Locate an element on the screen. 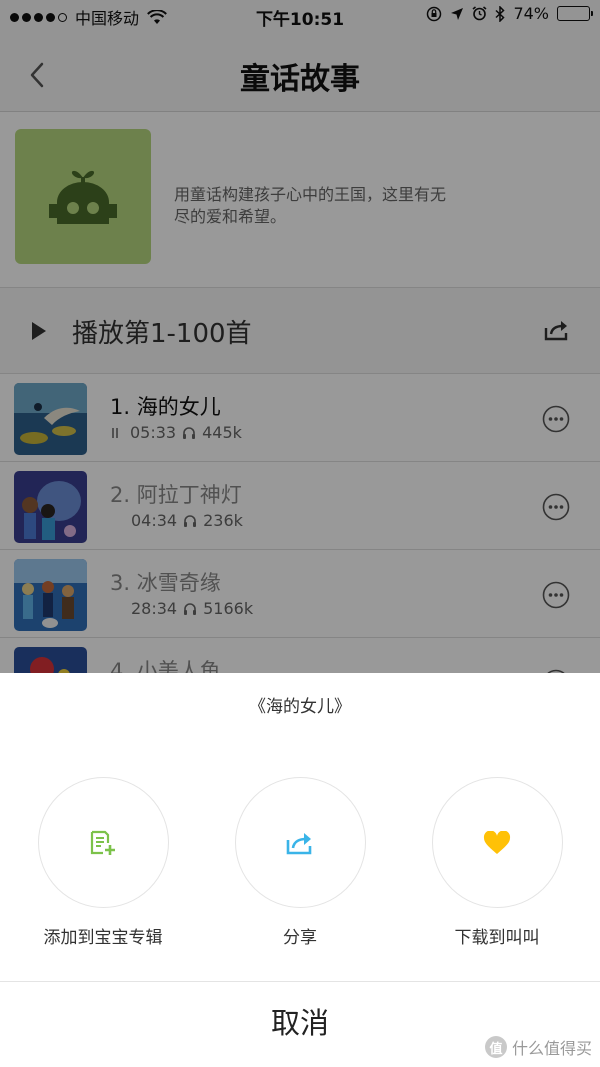 The image size is (600, 1067). action-label: 下载到叫叫 is located at coordinates (497, 935).